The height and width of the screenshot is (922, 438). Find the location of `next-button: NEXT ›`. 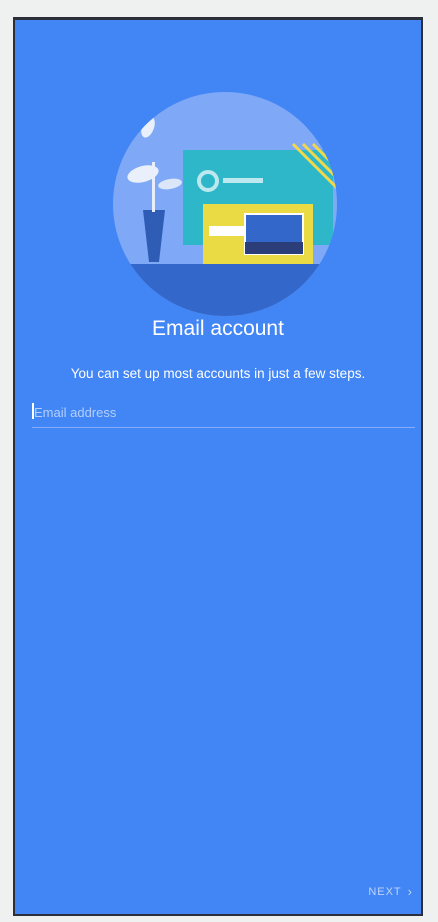

next-button: NEXT › is located at coordinates (390, 891).